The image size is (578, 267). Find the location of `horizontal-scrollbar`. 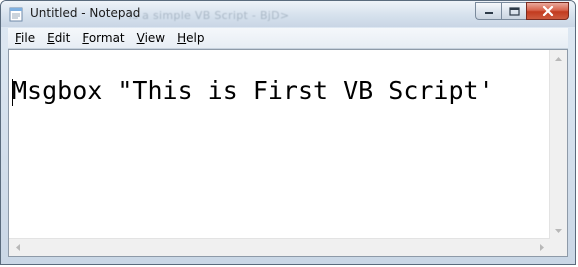

horizontal-scrollbar is located at coordinates (279, 247).